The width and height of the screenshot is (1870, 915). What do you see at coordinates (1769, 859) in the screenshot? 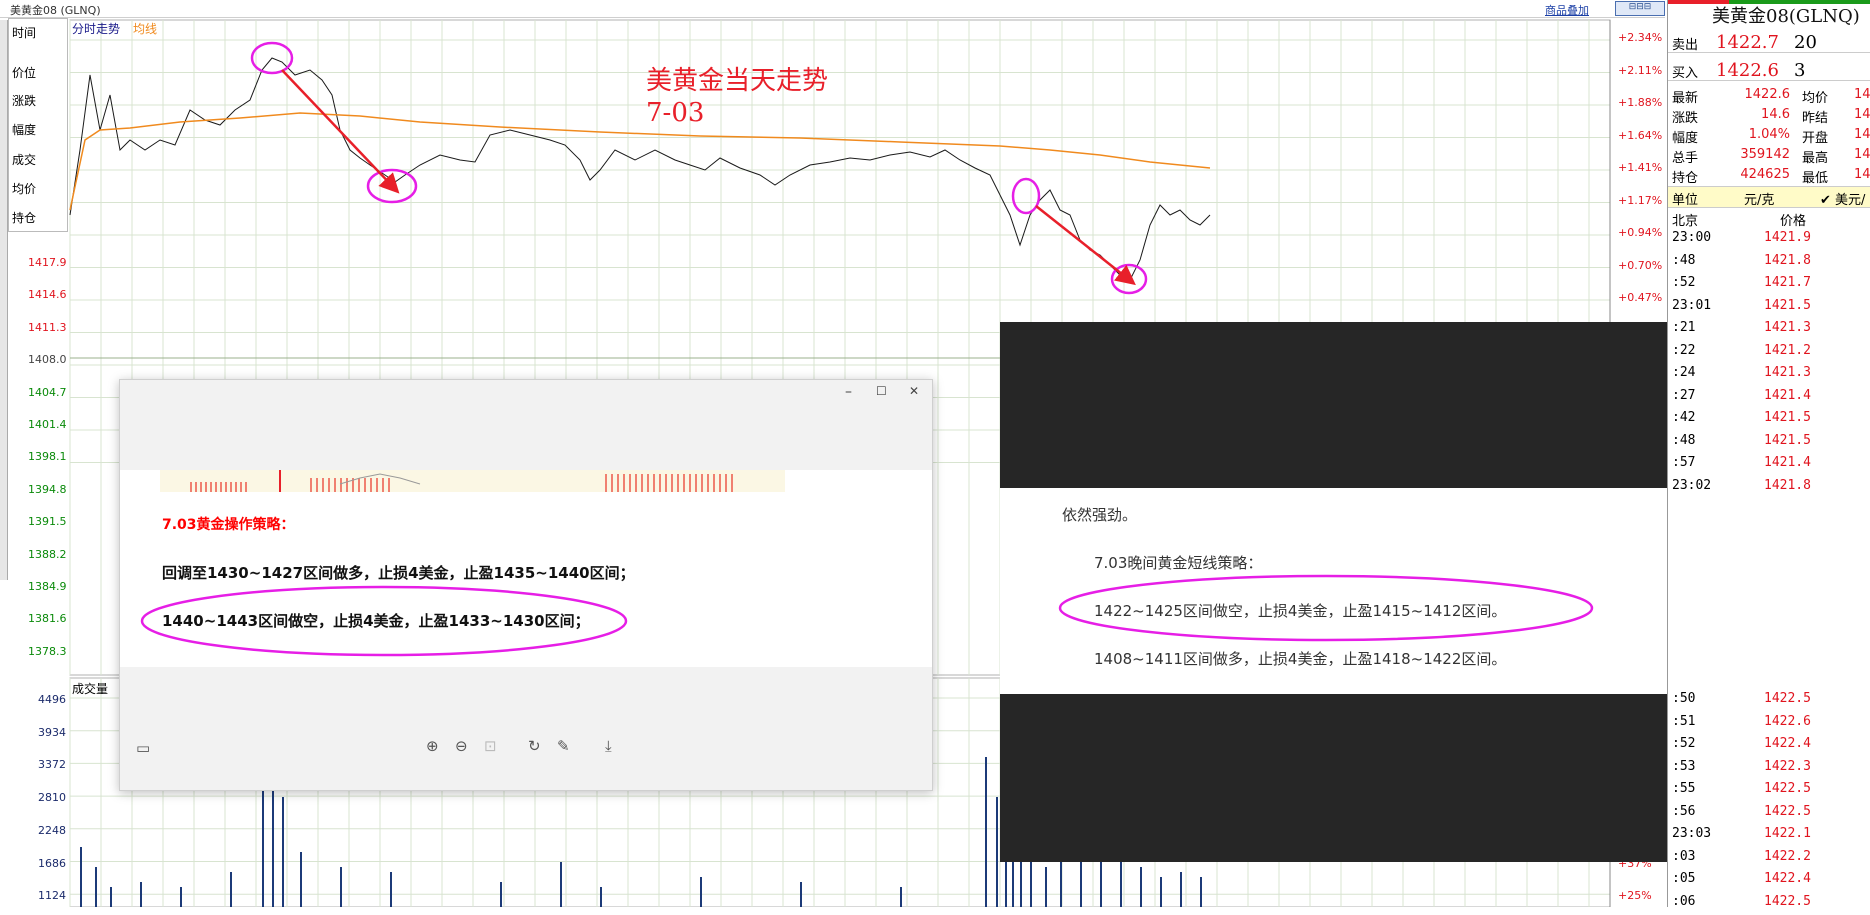
I see `tick-row: :03 1422.2` at bounding box center [1769, 859].